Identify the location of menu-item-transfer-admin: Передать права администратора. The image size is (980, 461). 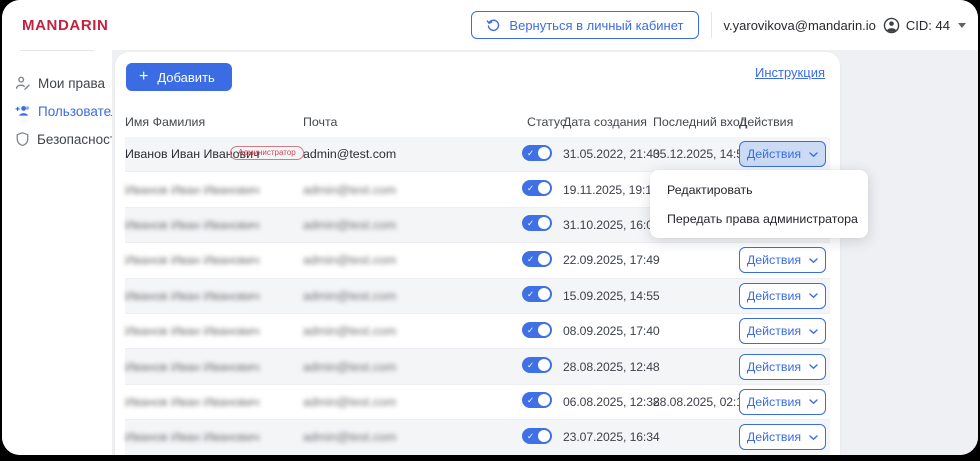
(759, 218).